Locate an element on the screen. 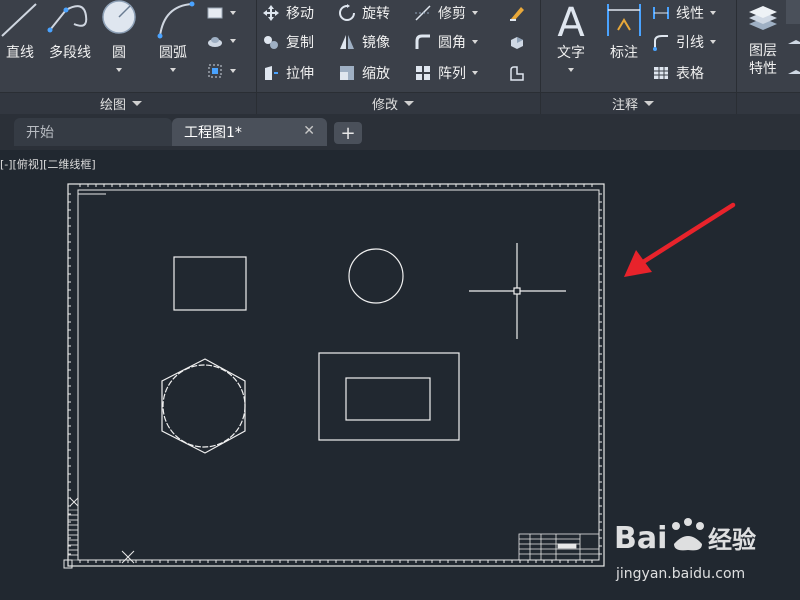 The image size is (800, 600). tab-drawing1: 工程图1* ✕ is located at coordinates (249, 132).